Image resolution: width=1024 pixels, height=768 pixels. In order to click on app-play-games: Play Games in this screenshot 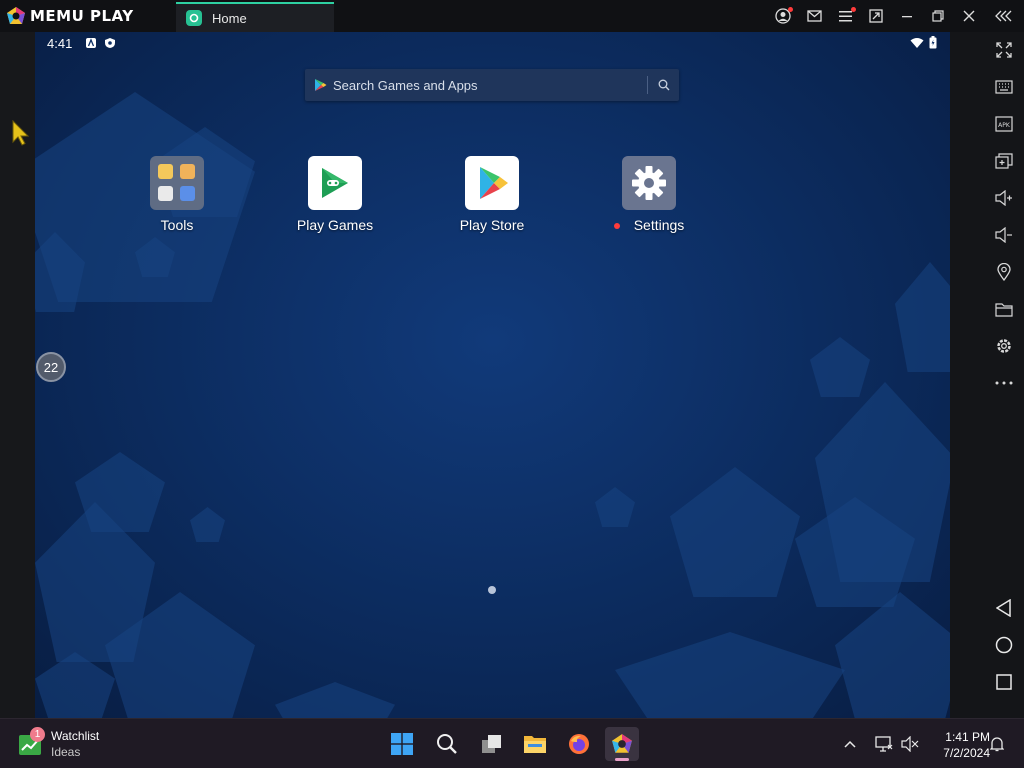, I will do `click(335, 201)`.